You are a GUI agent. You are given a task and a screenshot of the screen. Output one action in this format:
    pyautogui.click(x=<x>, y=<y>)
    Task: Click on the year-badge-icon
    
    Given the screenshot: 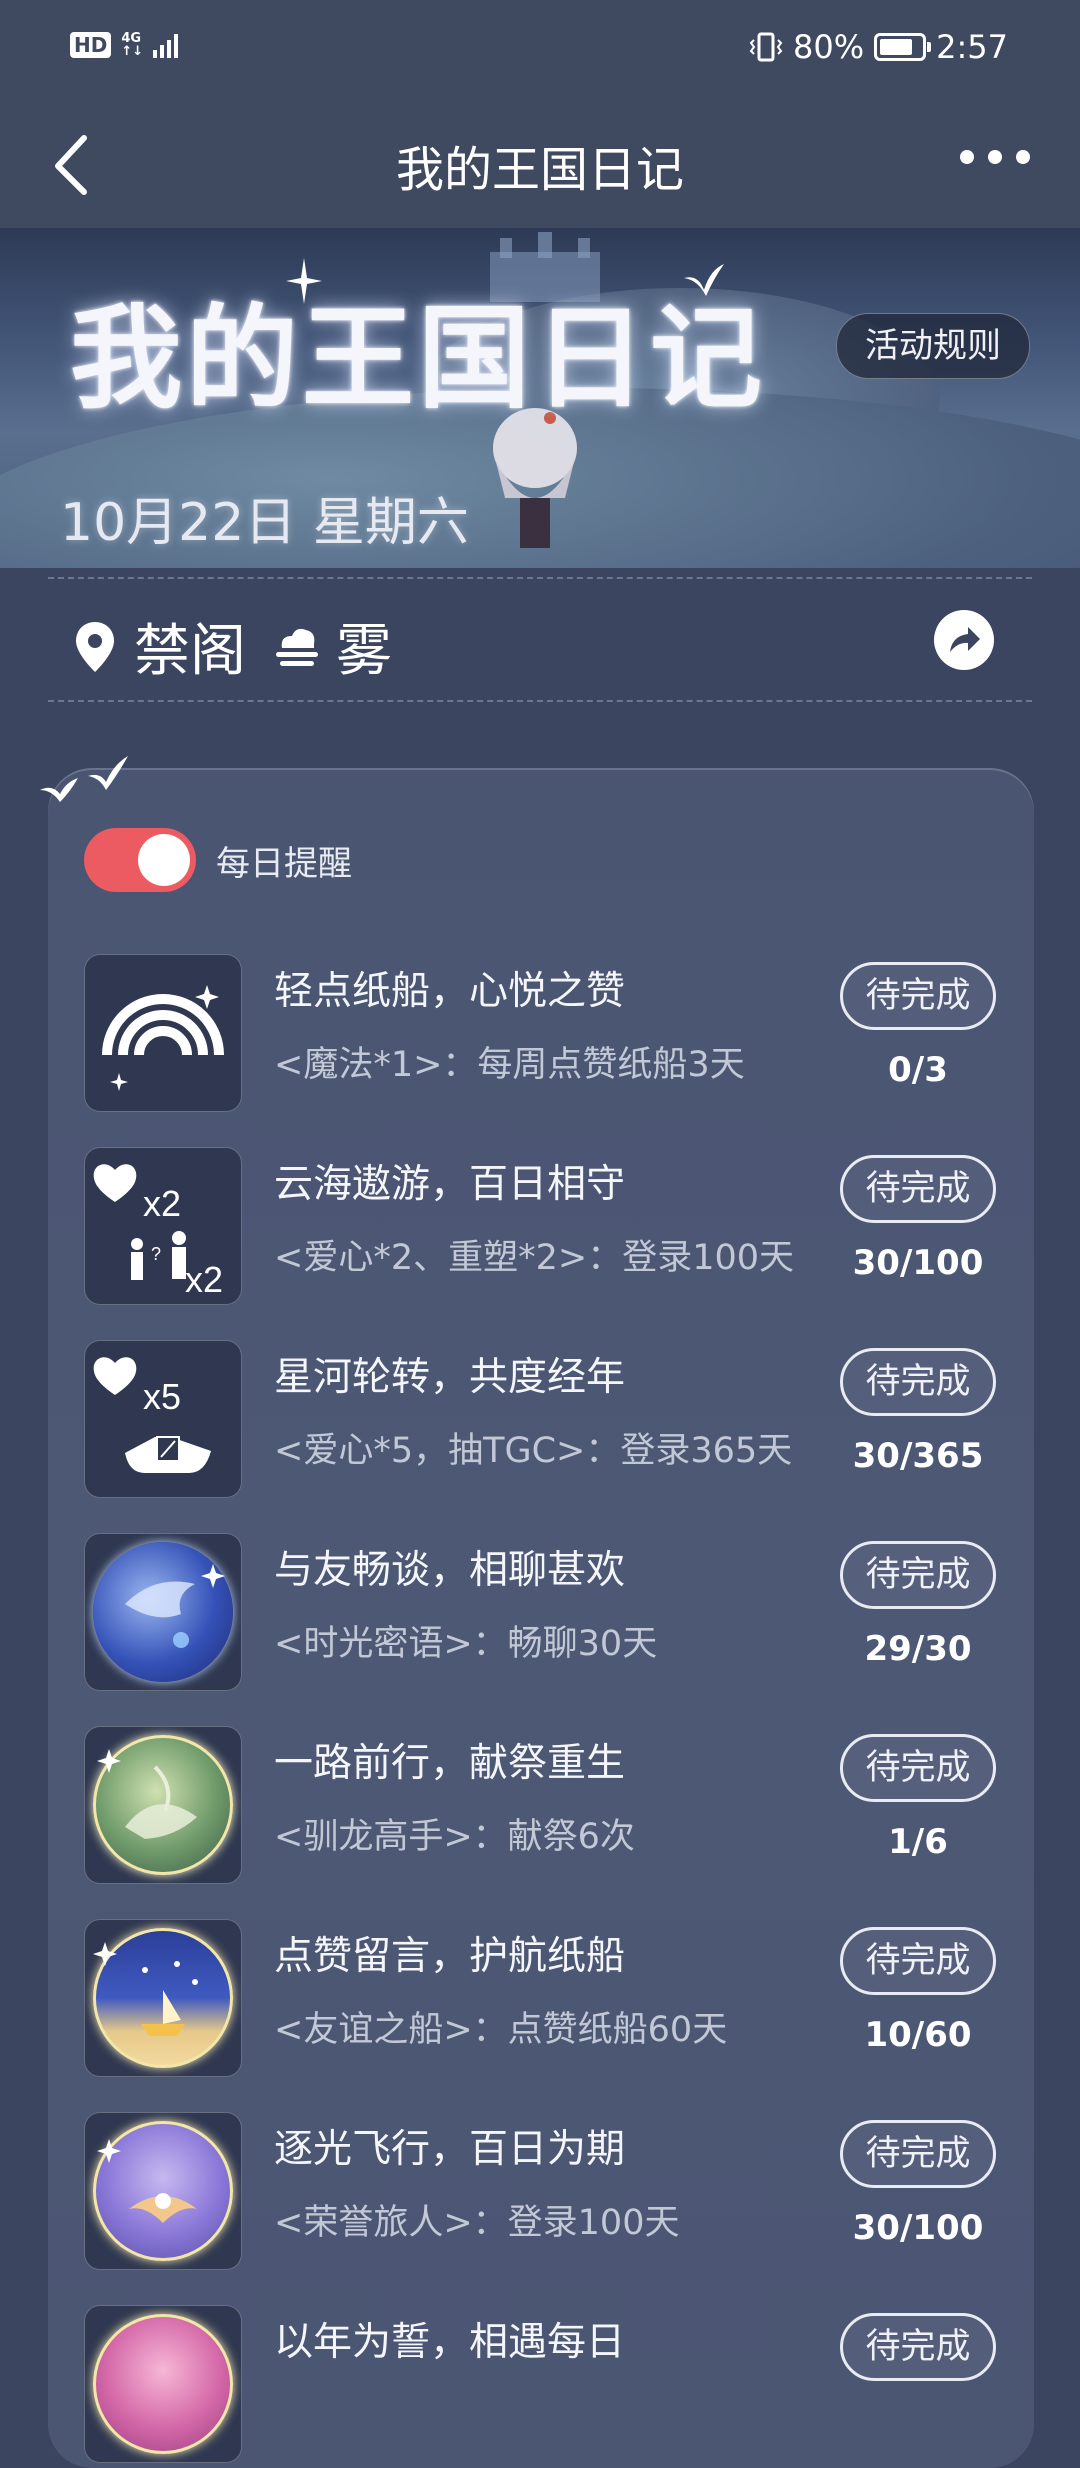 What is the action you would take?
    pyautogui.click(x=163, y=2384)
    